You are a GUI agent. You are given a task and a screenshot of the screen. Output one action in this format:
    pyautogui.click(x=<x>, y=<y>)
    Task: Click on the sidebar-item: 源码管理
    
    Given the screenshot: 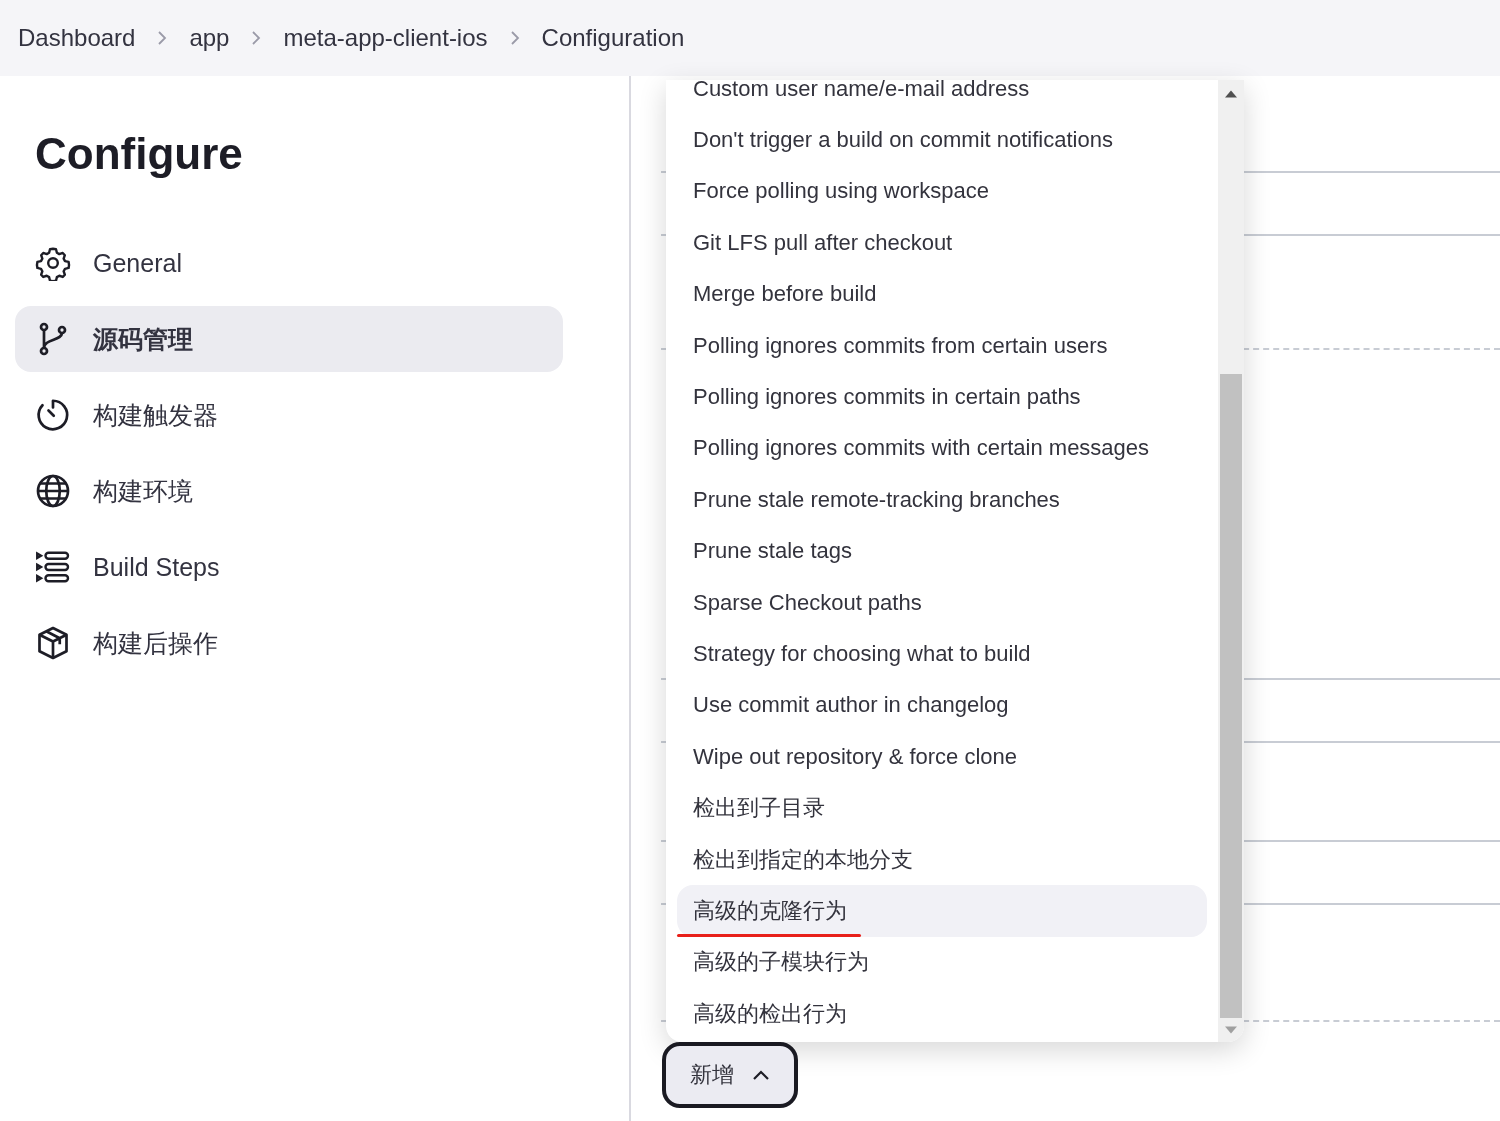 What is the action you would take?
    pyautogui.click(x=289, y=339)
    